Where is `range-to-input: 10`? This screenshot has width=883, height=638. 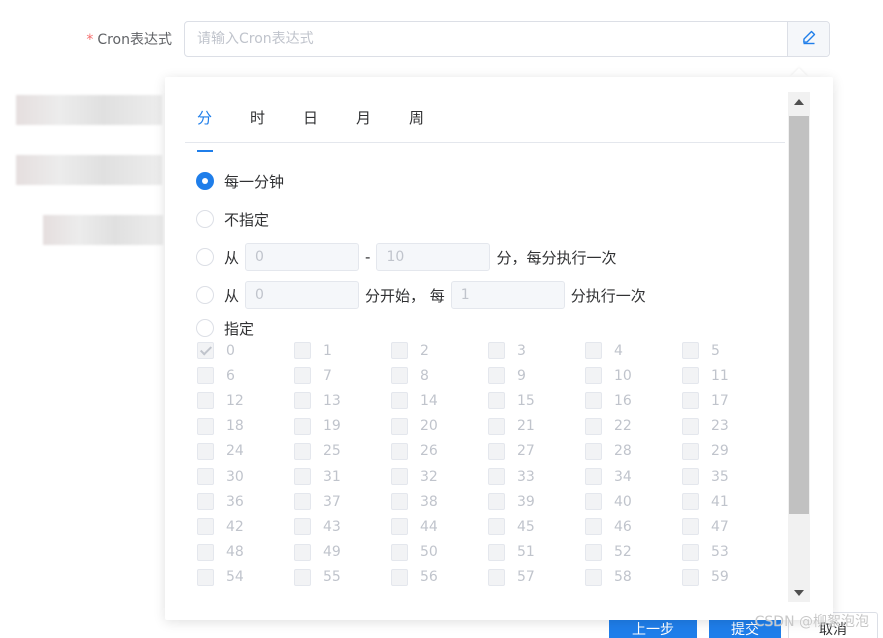 range-to-input: 10 is located at coordinates (433, 257).